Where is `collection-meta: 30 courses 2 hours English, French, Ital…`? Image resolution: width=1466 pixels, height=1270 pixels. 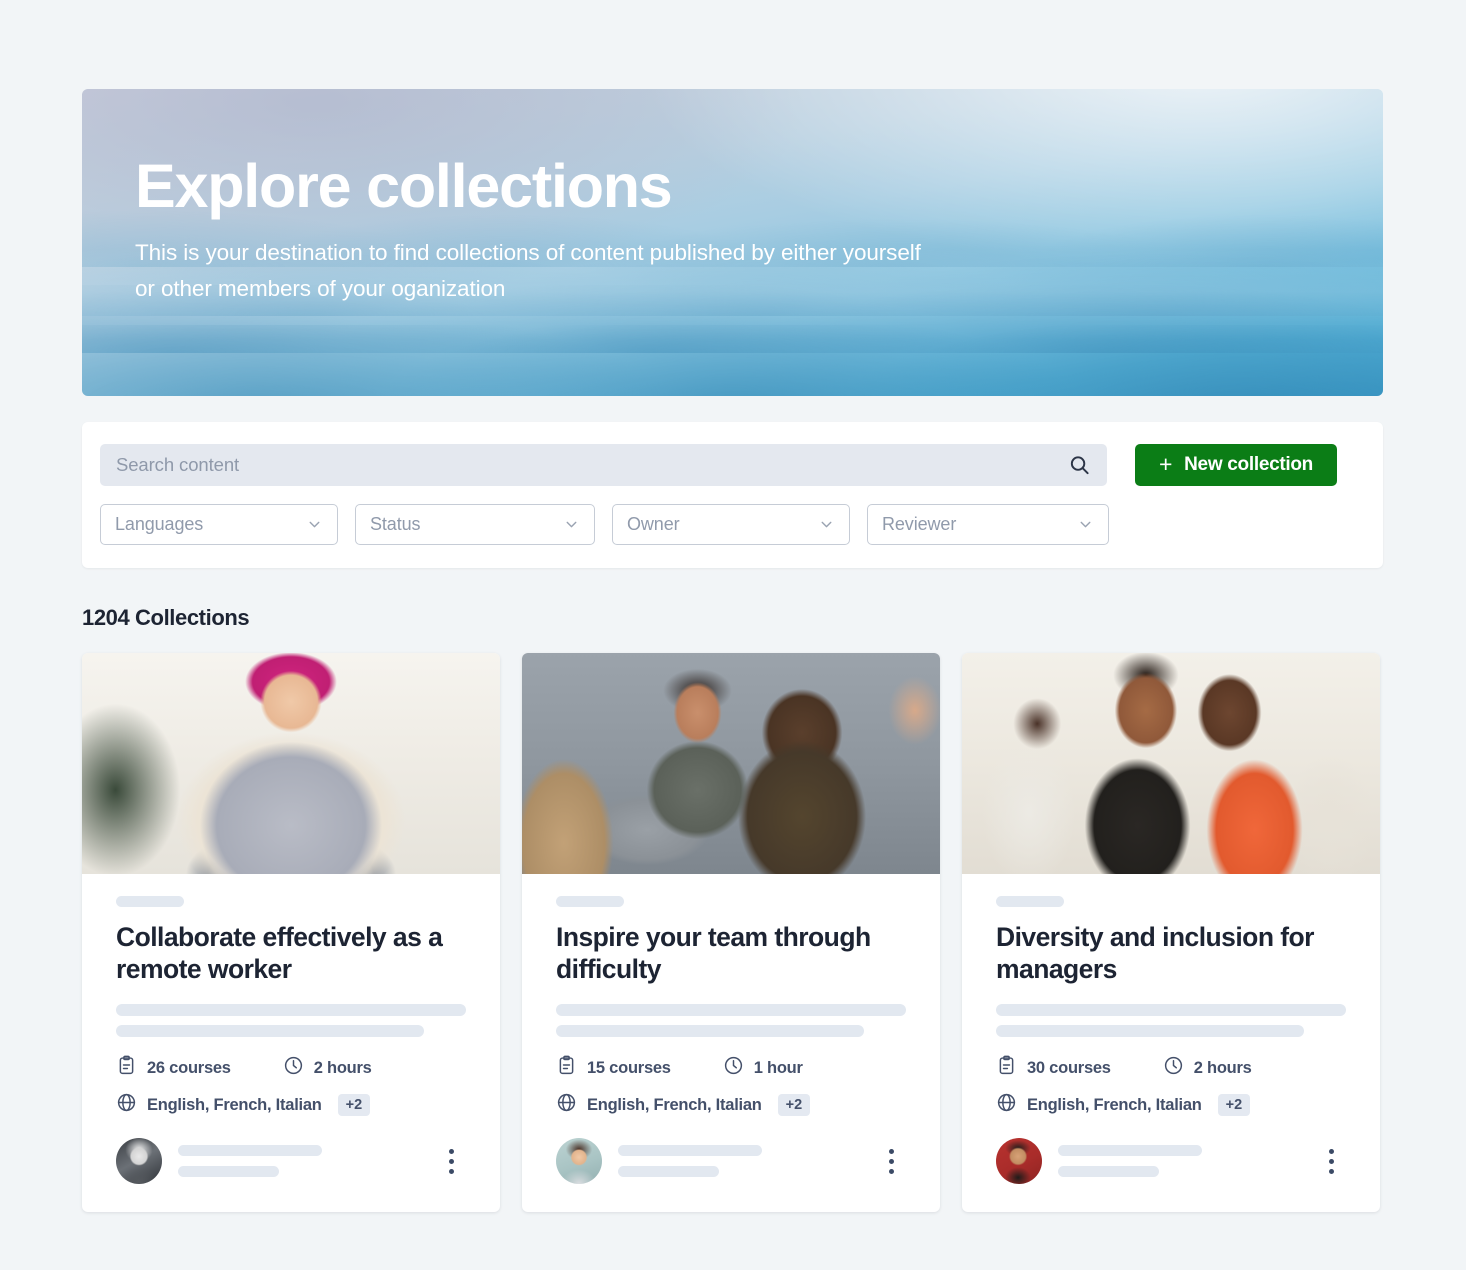
collection-meta: 30 courses 2 hours English, French, Ital… is located at coordinates (1171, 1086).